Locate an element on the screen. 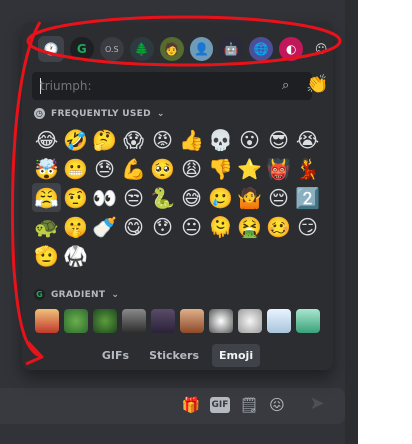  emoji-item: 😬 is located at coordinates (75, 168).